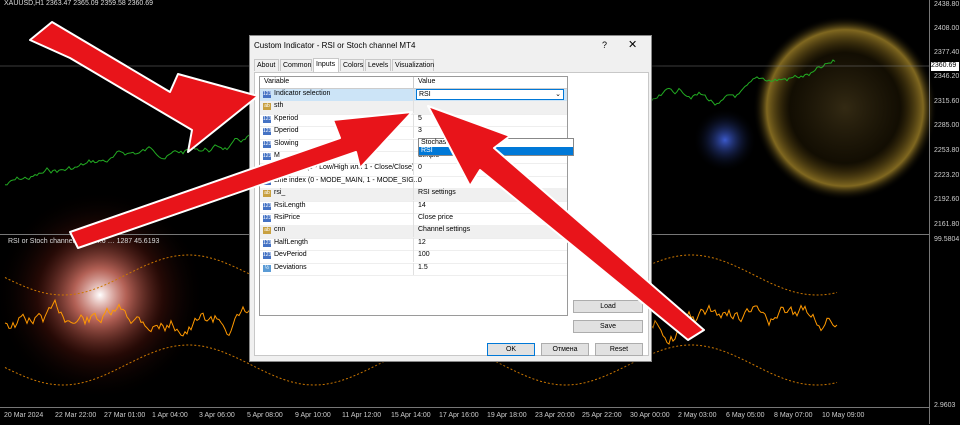 The image size is (960, 425). What do you see at coordinates (420, 118) in the screenshot?
I see `variable-value: 5` at bounding box center [420, 118].